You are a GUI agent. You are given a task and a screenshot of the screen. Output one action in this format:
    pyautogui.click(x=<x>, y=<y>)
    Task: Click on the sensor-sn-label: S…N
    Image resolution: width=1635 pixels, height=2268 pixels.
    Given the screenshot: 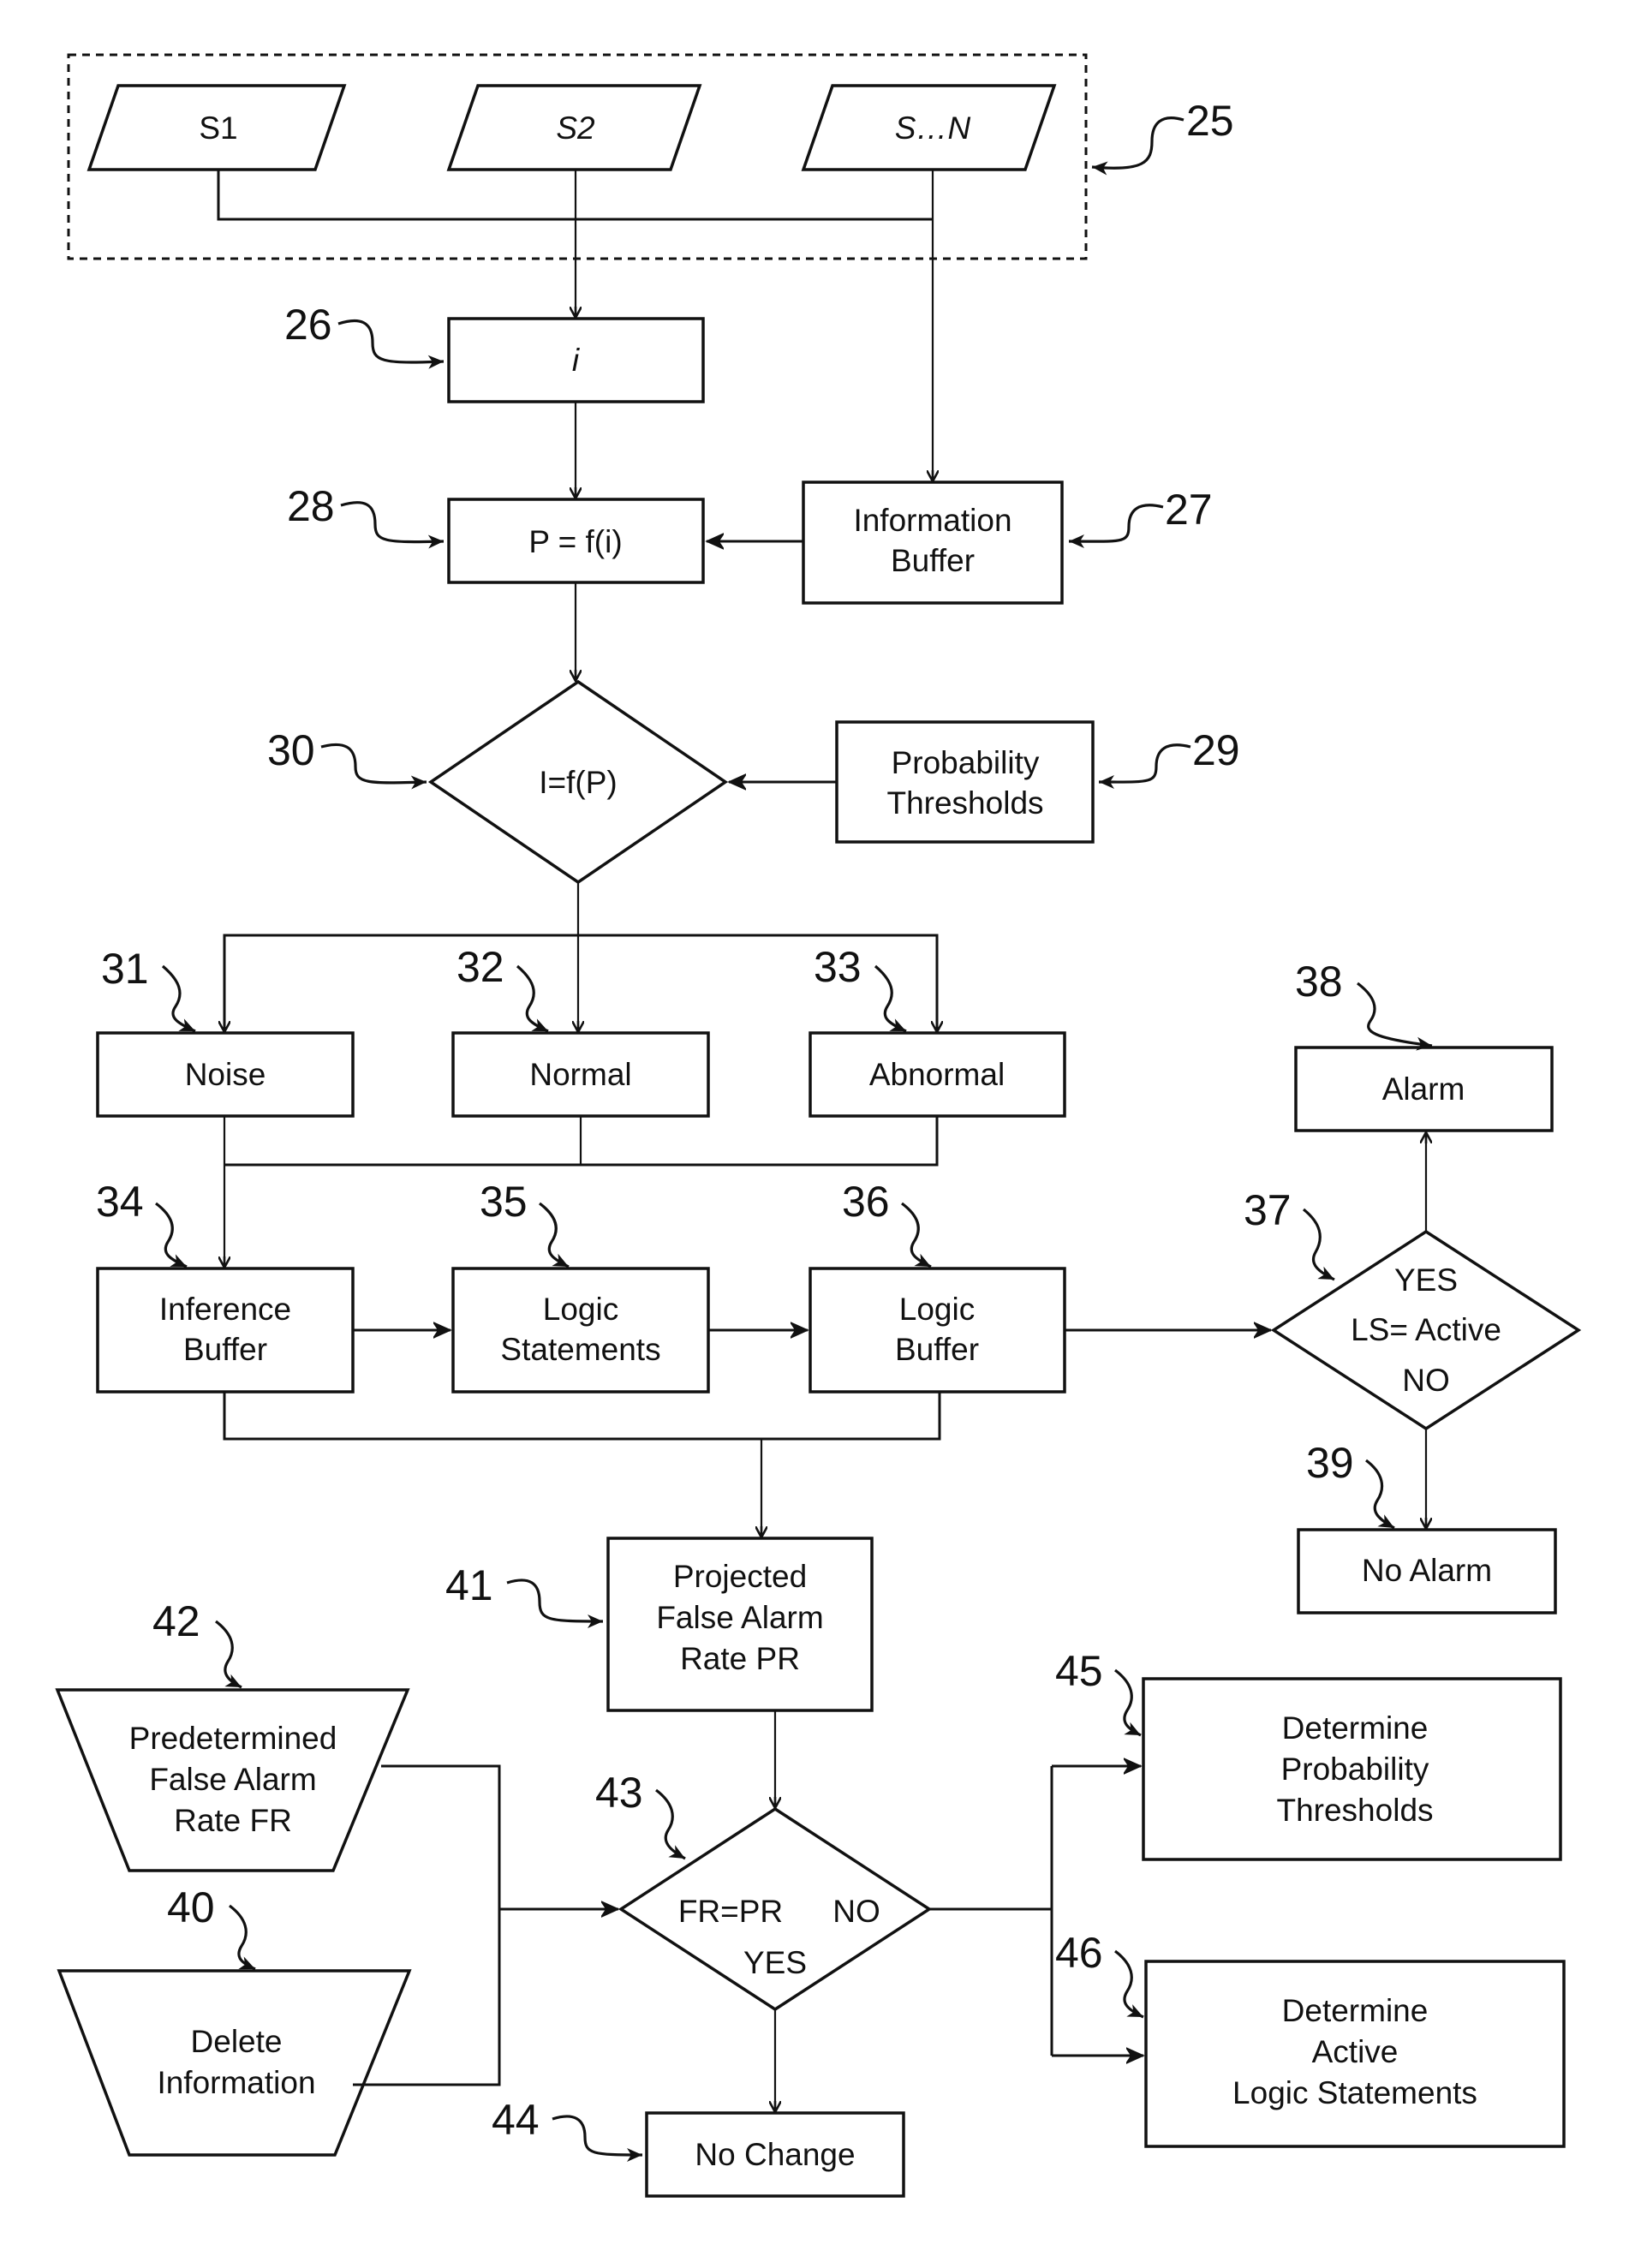 What is the action you would take?
    pyautogui.click(x=933, y=128)
    